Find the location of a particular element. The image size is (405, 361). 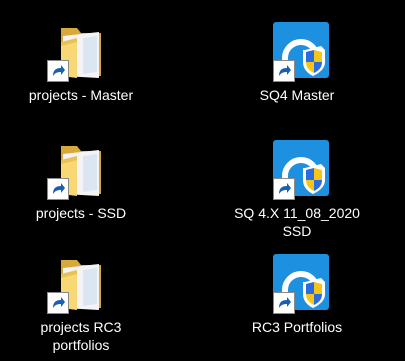

desktop-icon-label: projects RC3 portfolios is located at coordinates (81, 336).